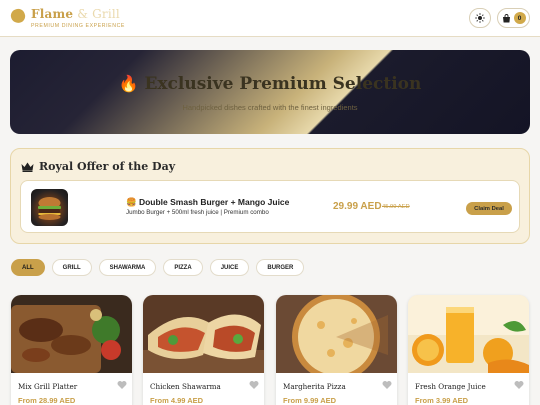 This screenshot has height=405, width=540. I want to click on filter-chip-shawarma: SHAWARMA, so click(127, 267).